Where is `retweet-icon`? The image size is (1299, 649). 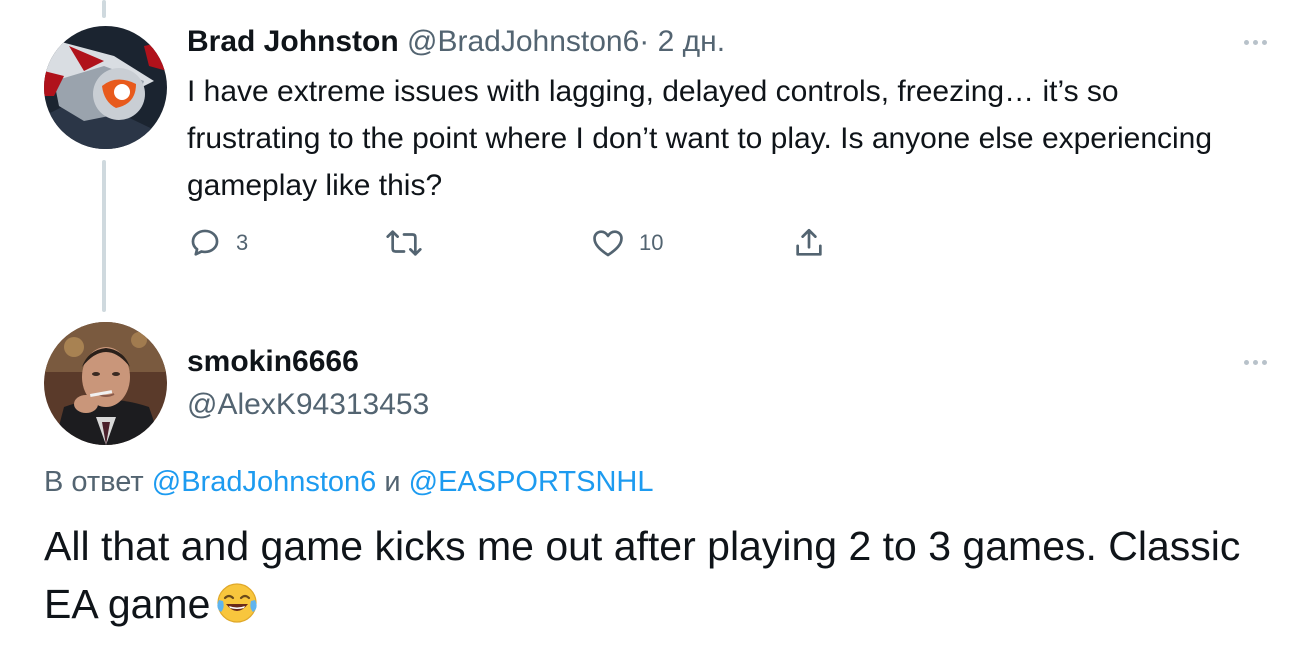
retweet-icon is located at coordinates (404, 243).